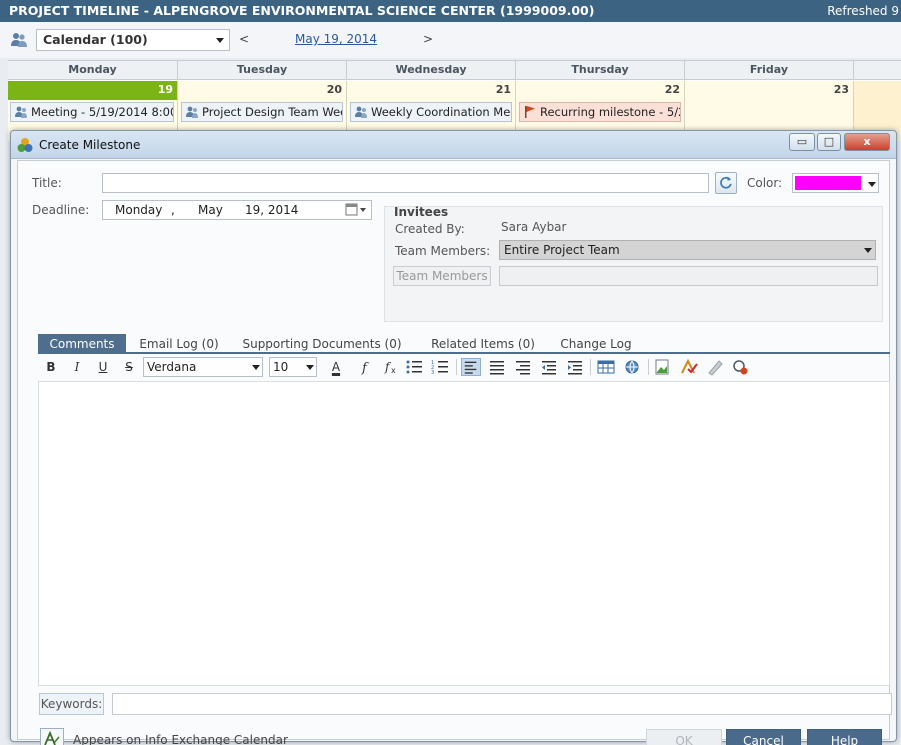 This screenshot has height=745, width=901. Describe the element at coordinates (523, 367) in the screenshot. I see `align-right-icon` at that location.